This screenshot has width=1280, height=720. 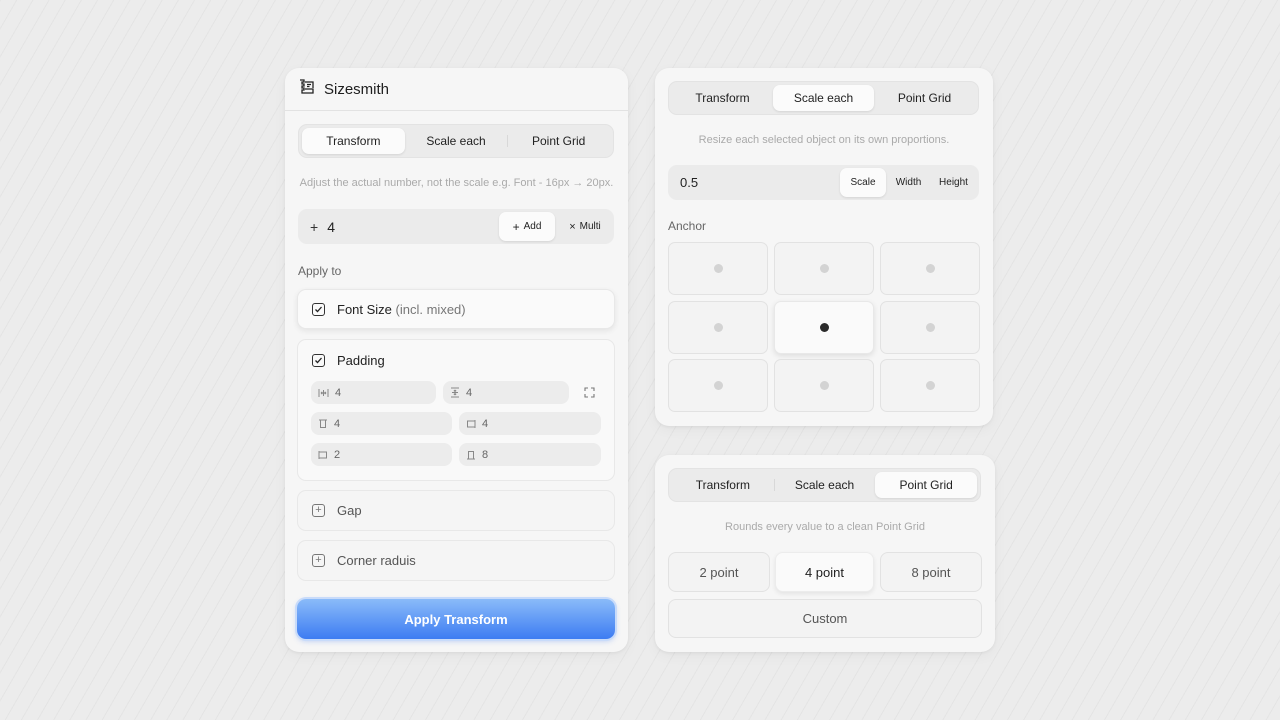 I want to click on anchor-top-center, so click(x=824, y=268).